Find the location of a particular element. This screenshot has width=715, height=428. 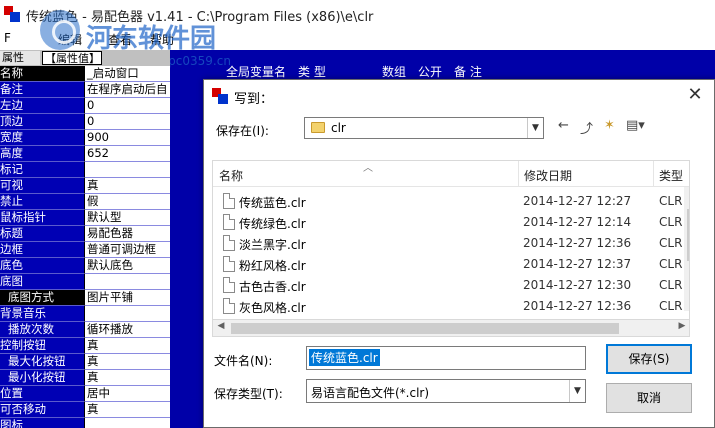

property-row: 禁止假 is located at coordinates (85, 202).